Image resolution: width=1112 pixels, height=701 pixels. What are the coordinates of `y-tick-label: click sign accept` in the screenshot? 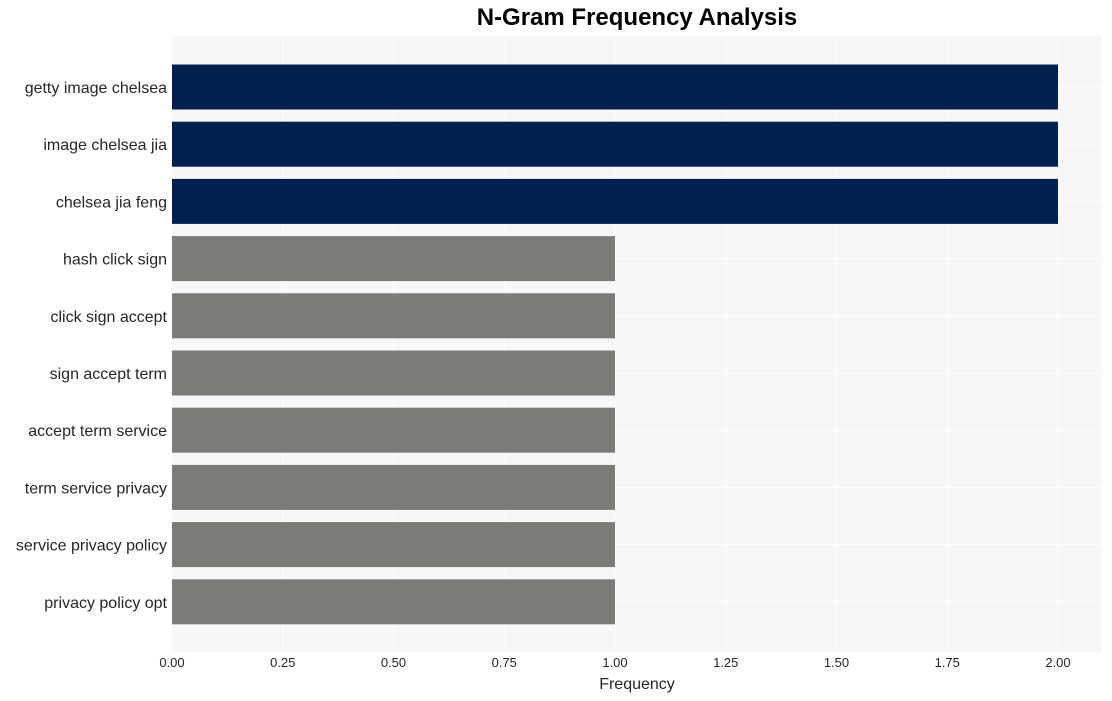 It's located at (109, 317).